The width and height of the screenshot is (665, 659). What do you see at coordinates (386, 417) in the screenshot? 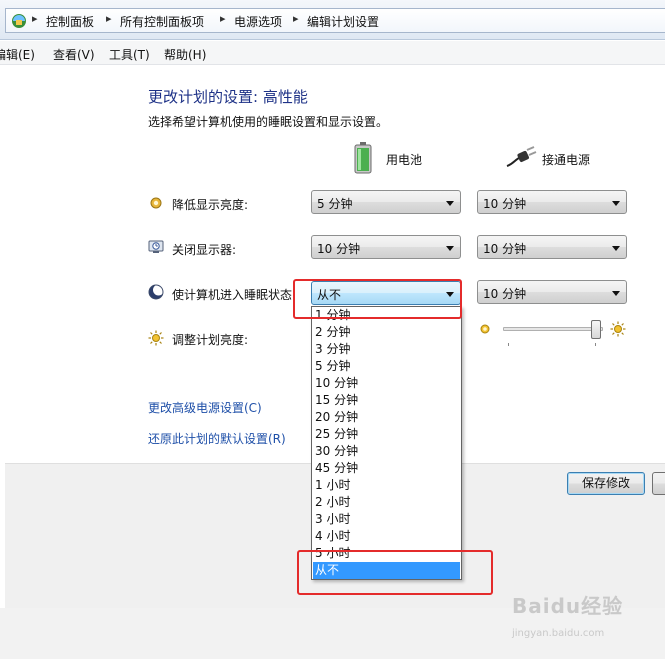
I see `dropdown-option: 20 分钟` at bounding box center [386, 417].